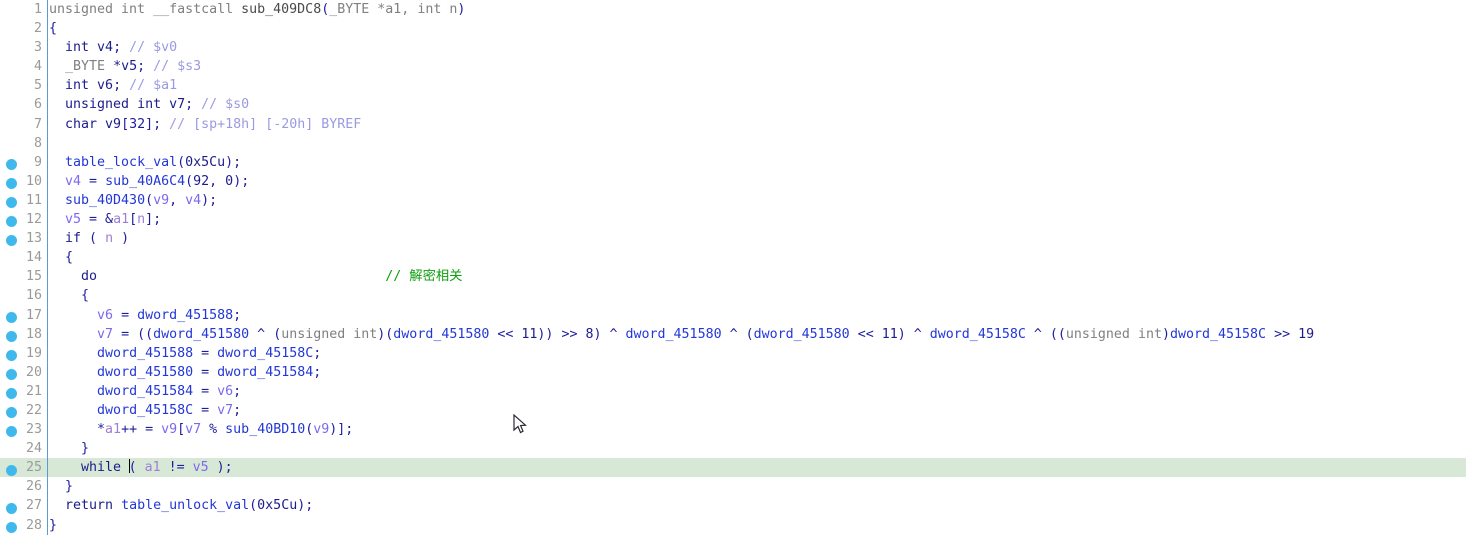 The height and width of the screenshot is (535, 1466). What do you see at coordinates (733, 258) in the screenshot?
I see `code-line: 14 {` at bounding box center [733, 258].